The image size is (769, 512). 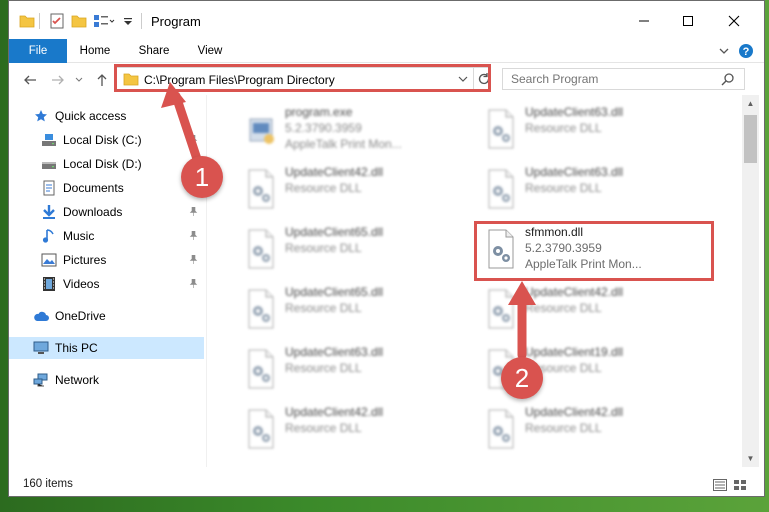 I want to click on documents-icon, so click(x=49, y=188).